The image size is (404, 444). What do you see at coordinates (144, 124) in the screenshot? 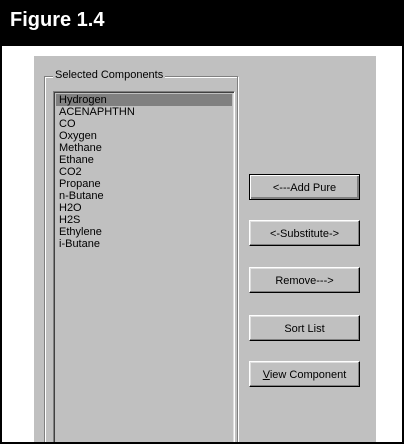
I see `component-list-item: CO` at bounding box center [144, 124].